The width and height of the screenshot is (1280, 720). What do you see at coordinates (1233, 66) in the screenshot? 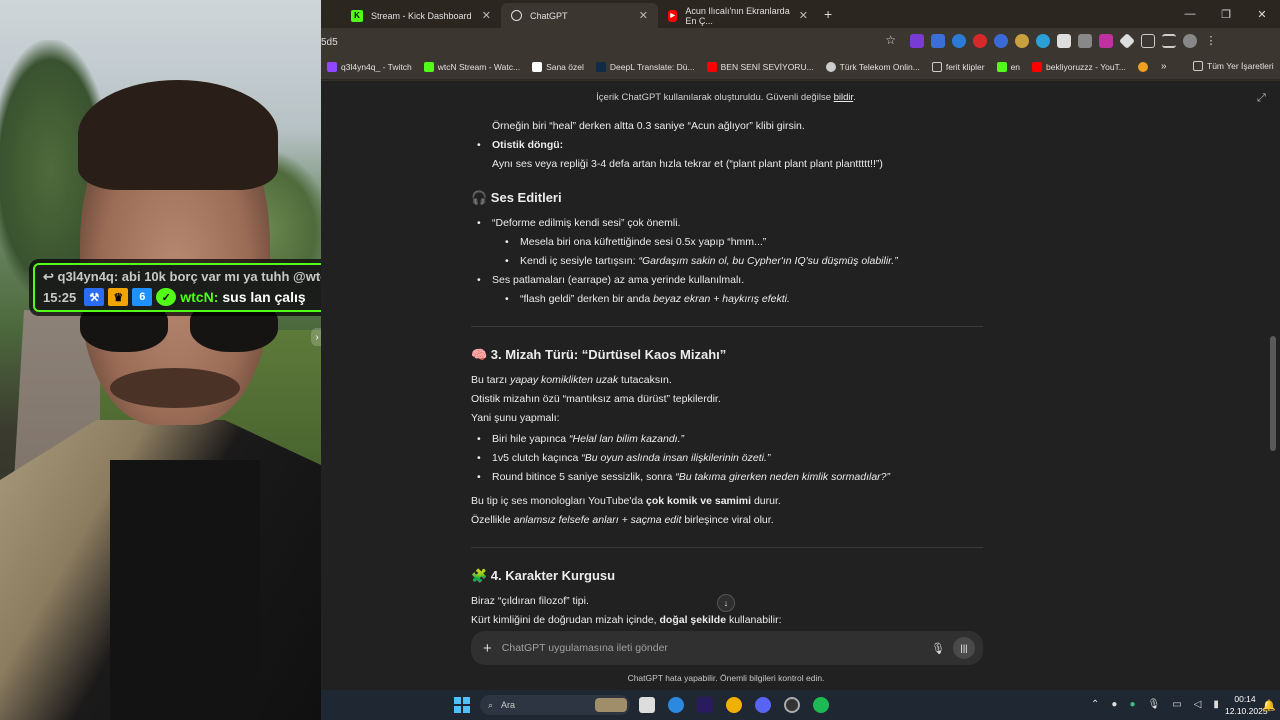
I see `all-bookmarks-folder: Tüm Yer İşaretleri` at bounding box center [1233, 66].